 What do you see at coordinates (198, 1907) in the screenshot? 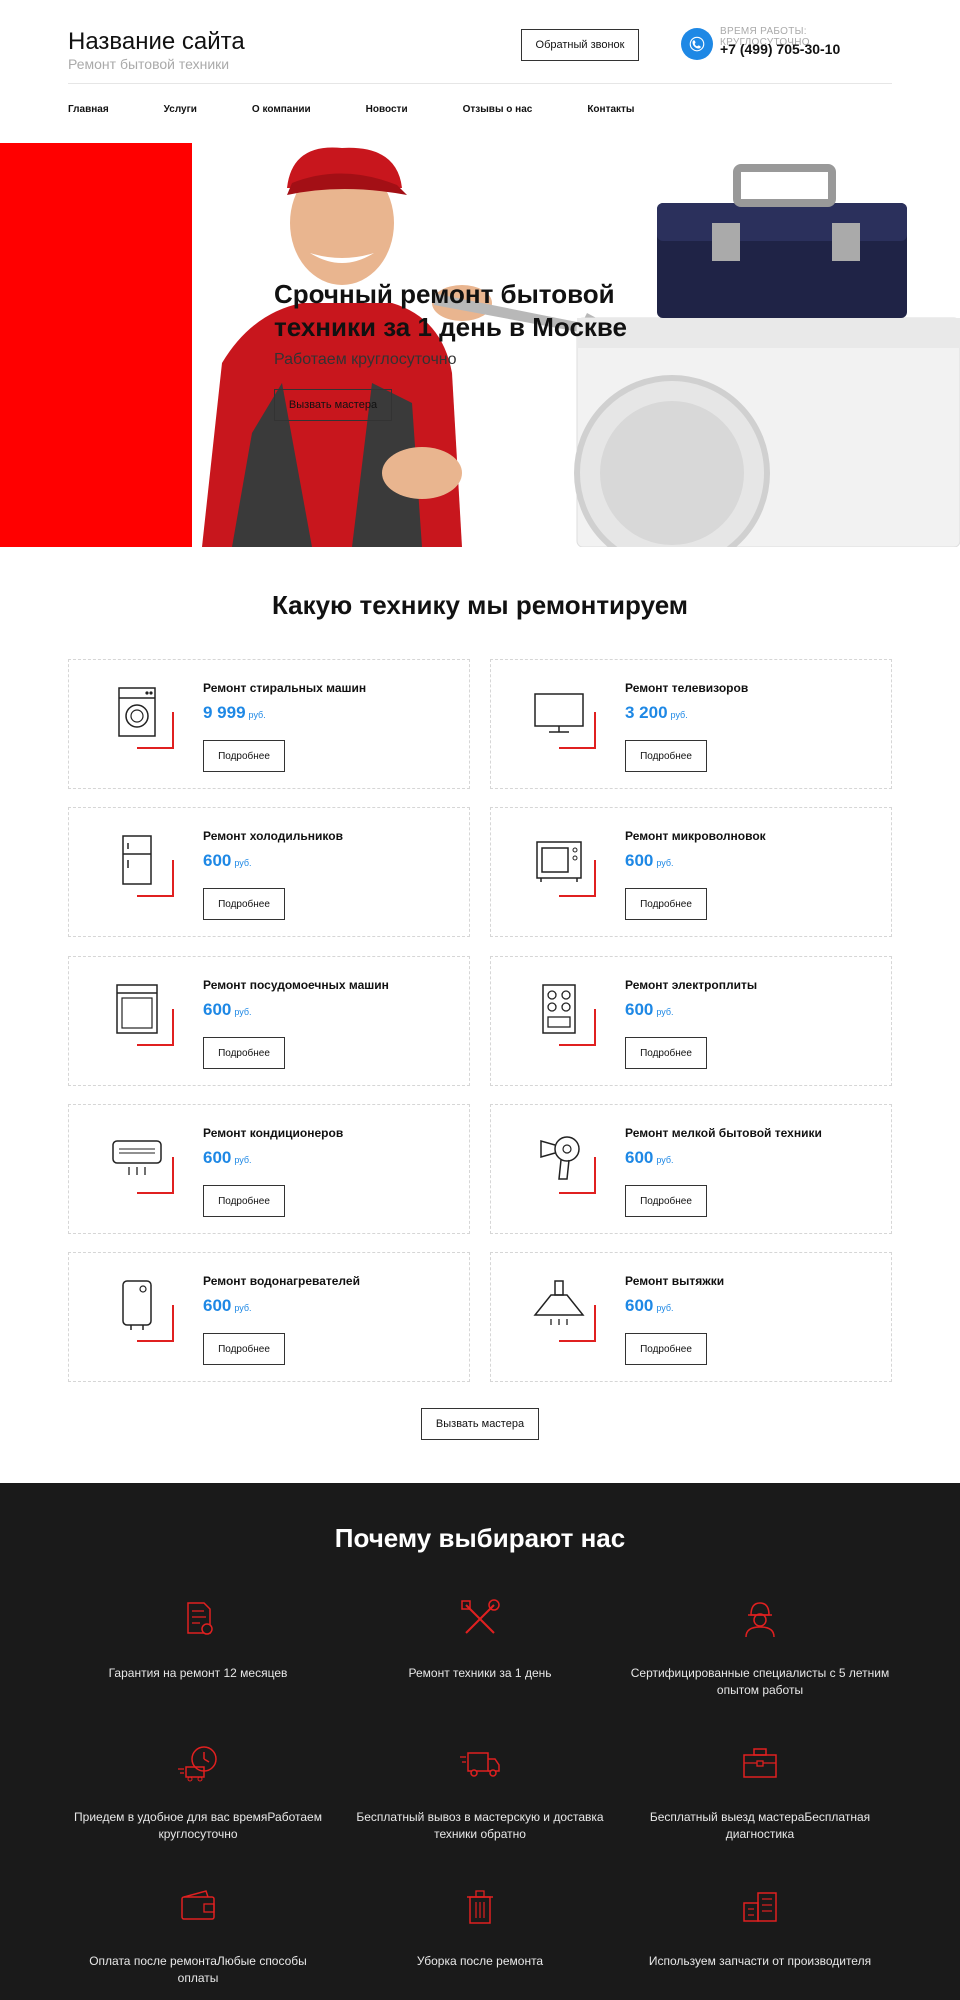
I see `wallet-icon` at bounding box center [198, 1907].